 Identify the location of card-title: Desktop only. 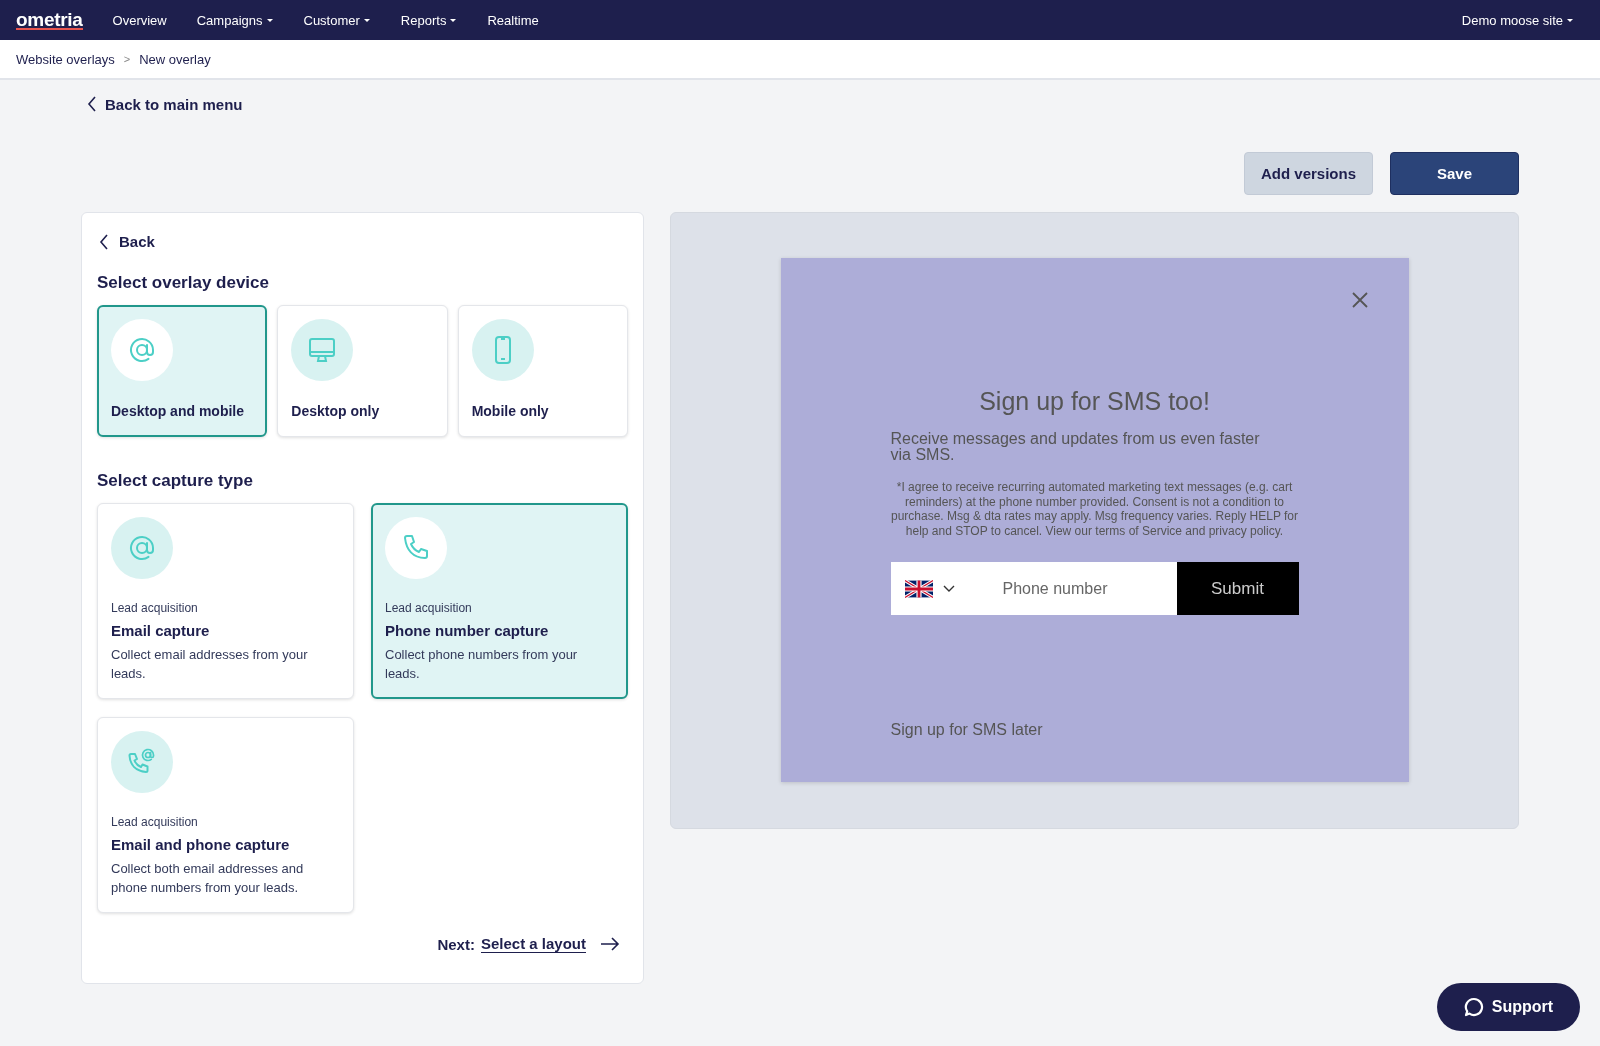
(336, 411).